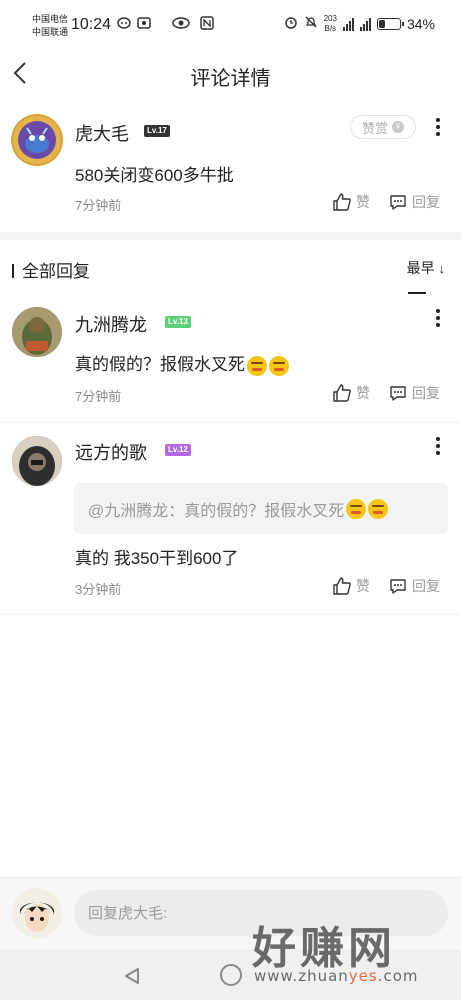 This screenshot has width=461, height=1000. Describe the element at coordinates (124, 24) in the screenshot. I see `message-icon` at that location.